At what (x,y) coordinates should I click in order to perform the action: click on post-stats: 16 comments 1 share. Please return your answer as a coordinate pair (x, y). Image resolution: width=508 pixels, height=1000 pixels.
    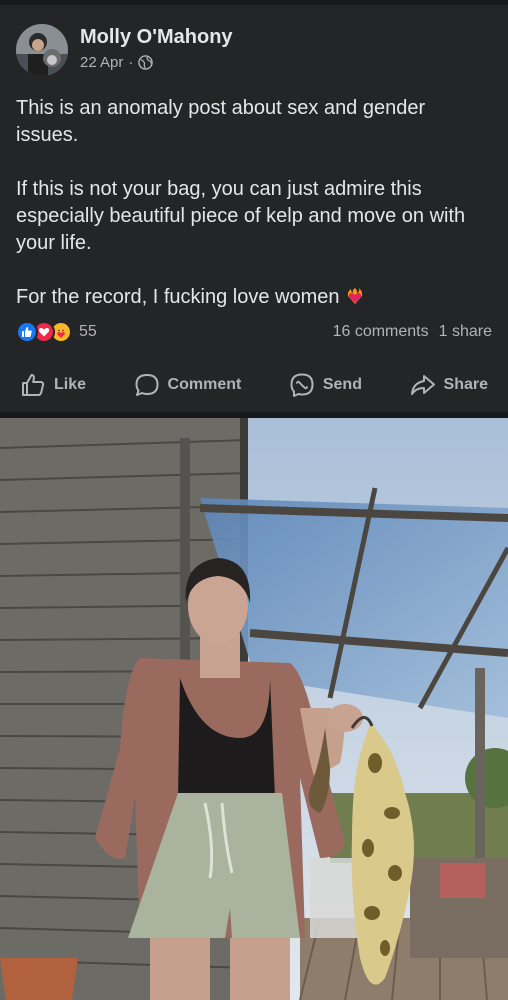
    Looking at the image, I should click on (412, 332).